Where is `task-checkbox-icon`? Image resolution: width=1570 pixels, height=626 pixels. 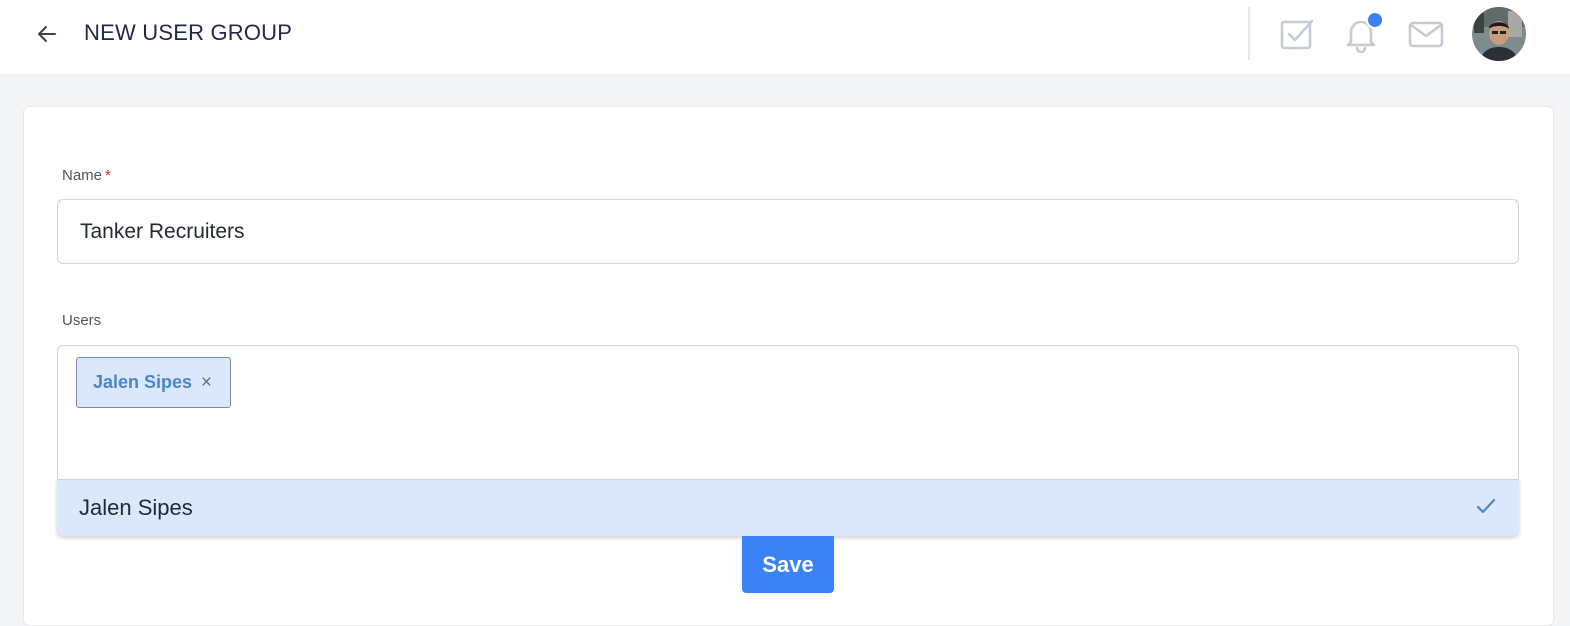
task-checkbox-icon is located at coordinates (1297, 34).